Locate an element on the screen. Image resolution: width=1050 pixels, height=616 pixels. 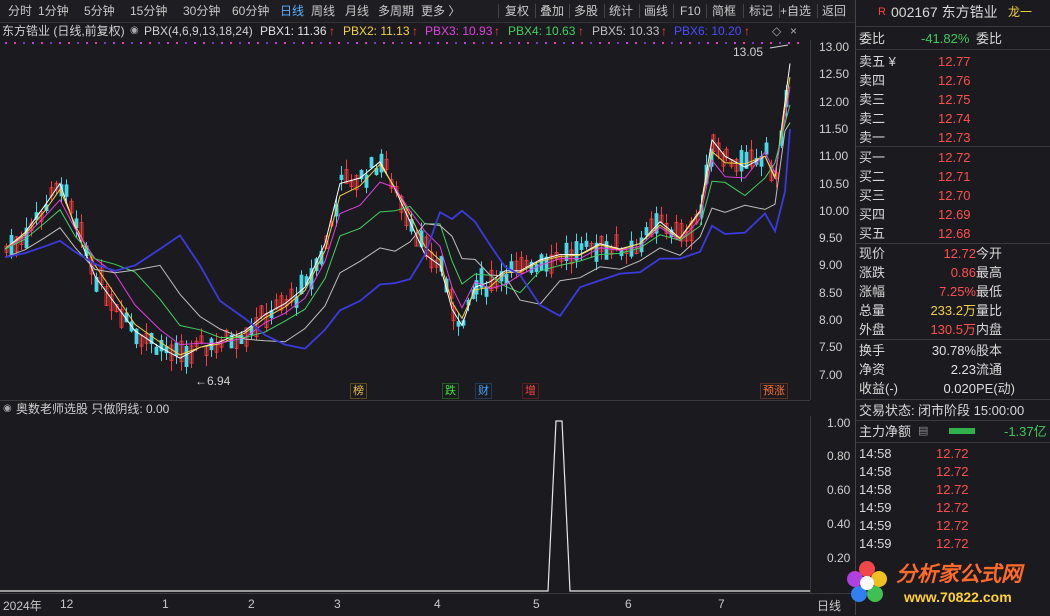
price-tick: 10.50 is located at coordinates (834, 184).